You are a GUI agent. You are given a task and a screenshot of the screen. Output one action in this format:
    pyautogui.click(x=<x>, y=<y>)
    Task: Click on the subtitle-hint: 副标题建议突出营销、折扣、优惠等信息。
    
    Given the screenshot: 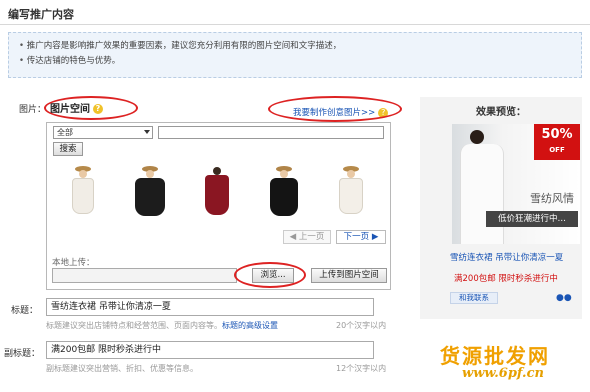 What is the action you would take?
    pyautogui.click(x=122, y=368)
    